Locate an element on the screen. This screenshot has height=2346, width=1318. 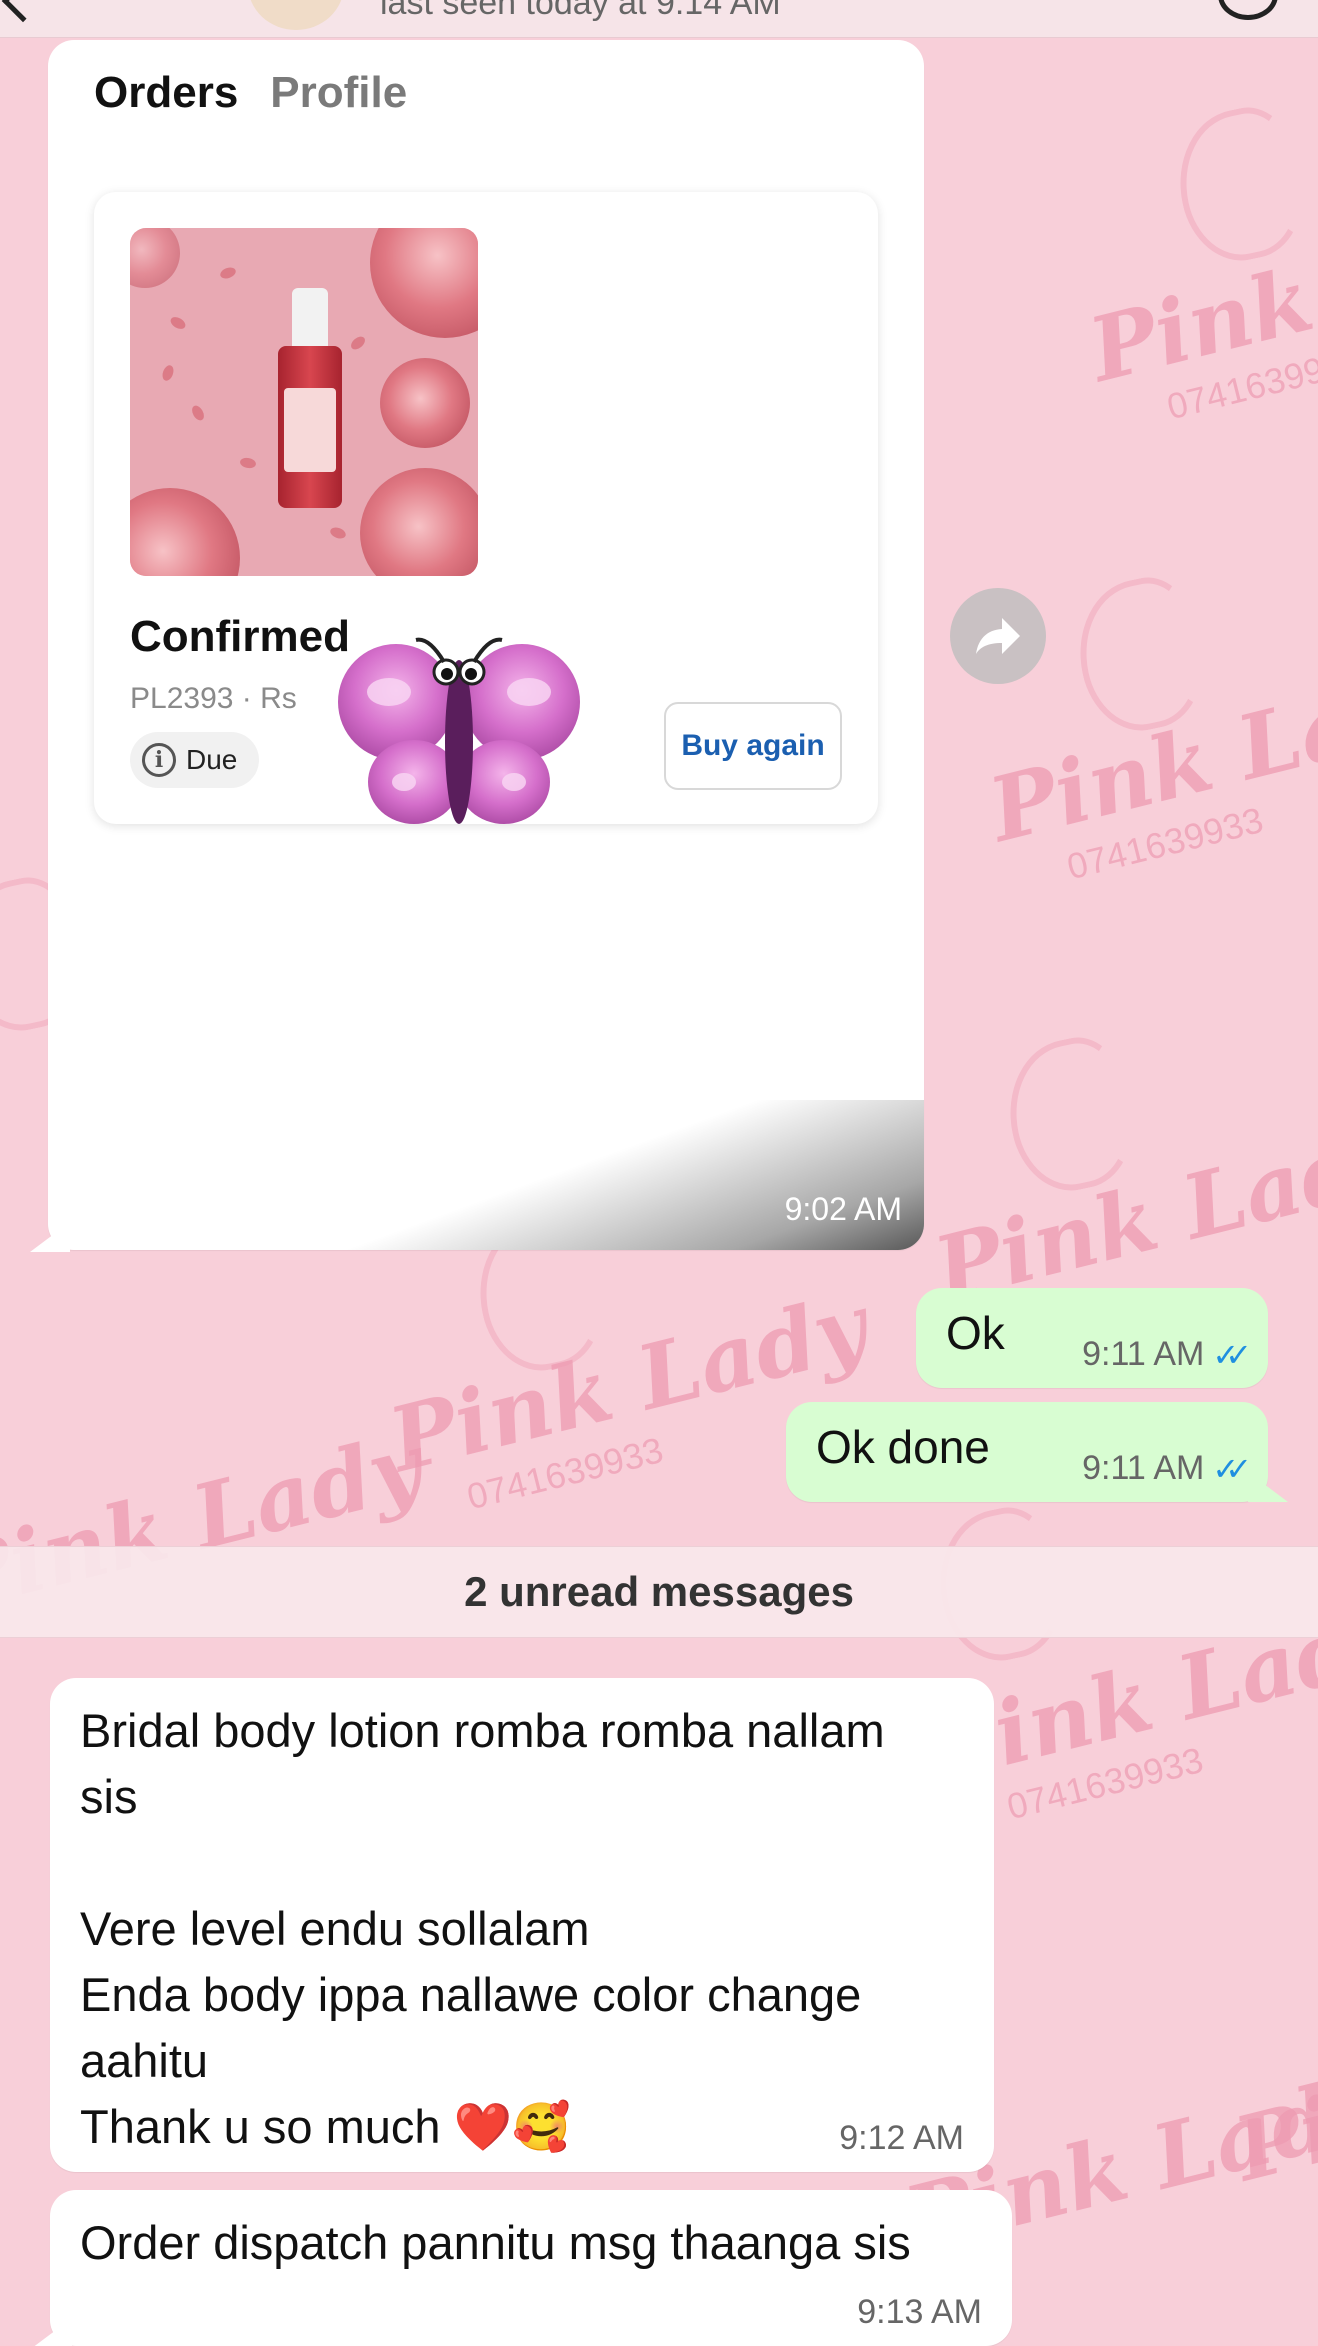
order-status: Confirmed is located at coordinates (240, 636).